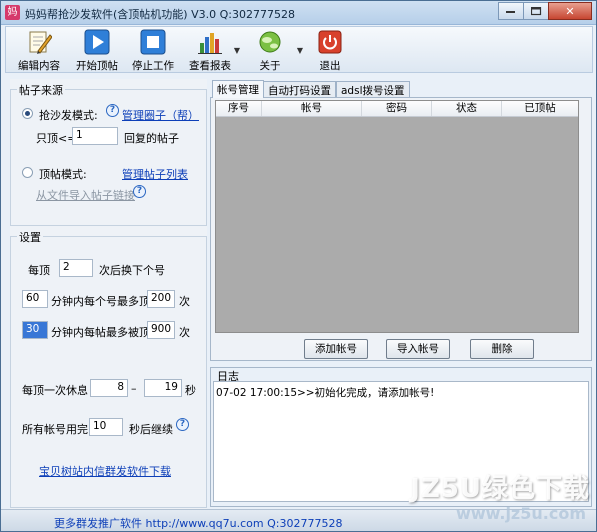 Image resolution: width=597 pixels, height=532 pixels. I want to click on exit-button: 退出, so click(330, 50).